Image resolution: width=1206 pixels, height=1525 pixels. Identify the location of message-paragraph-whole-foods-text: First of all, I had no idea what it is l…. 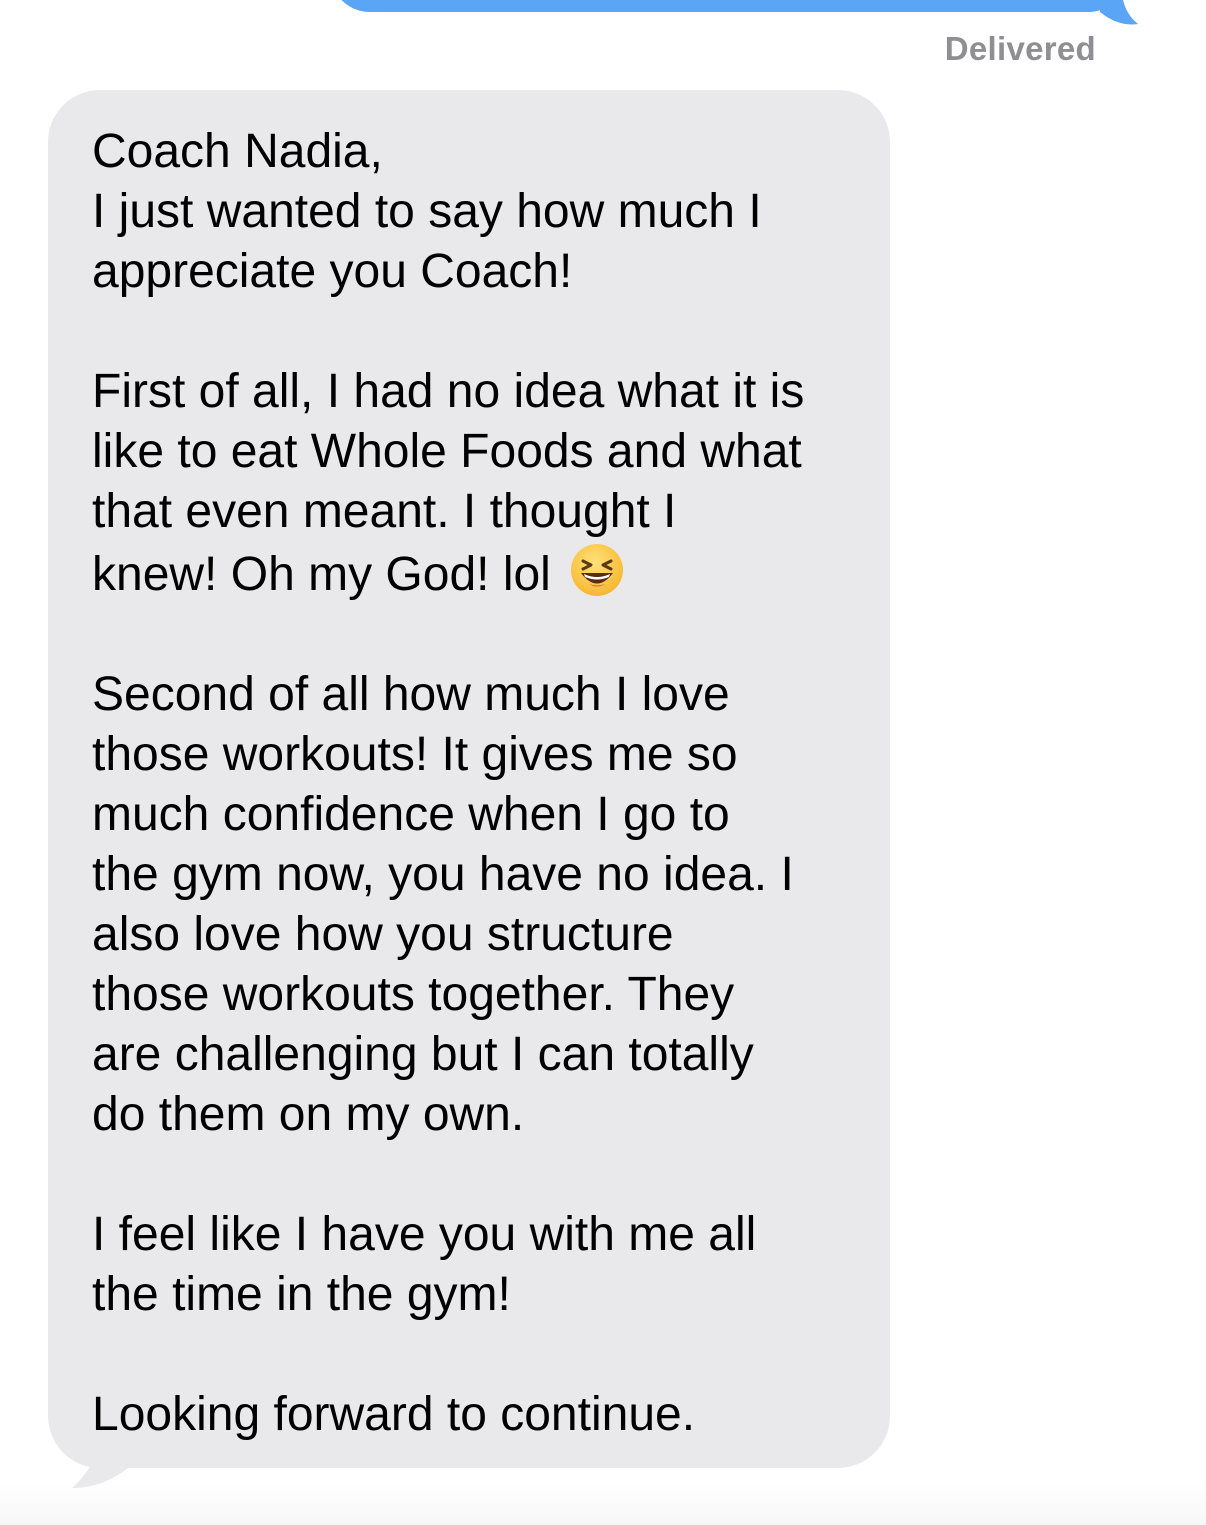
(448, 483).